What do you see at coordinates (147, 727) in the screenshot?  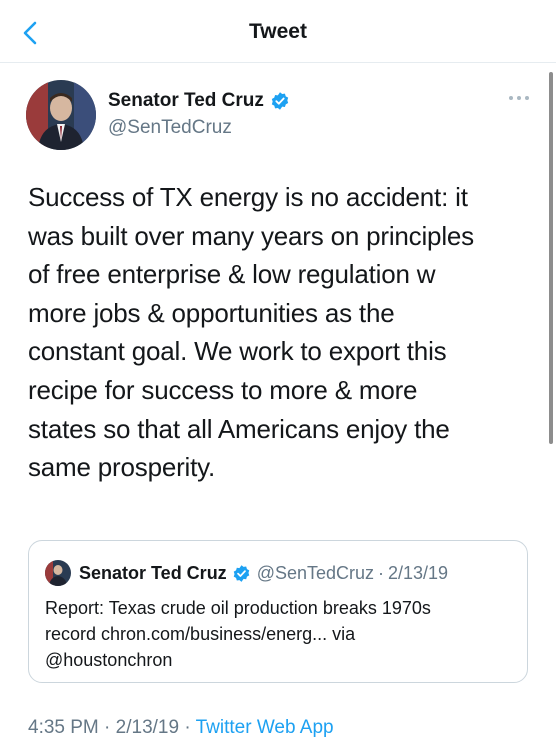 I see `tweet-date: 2/13/19` at bounding box center [147, 727].